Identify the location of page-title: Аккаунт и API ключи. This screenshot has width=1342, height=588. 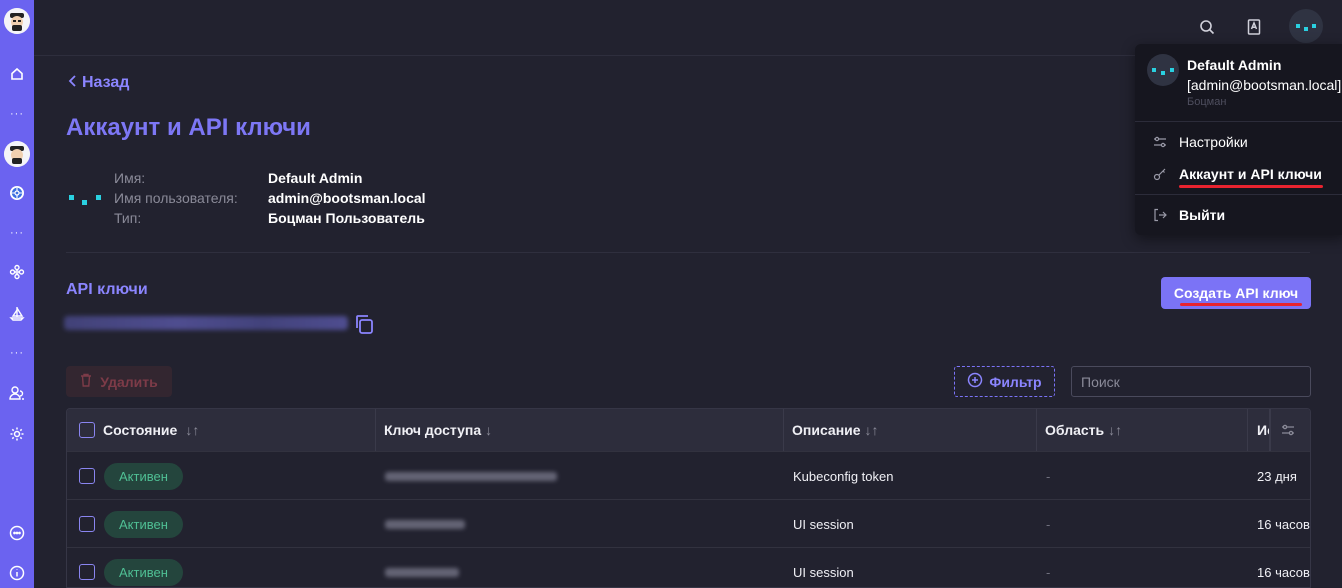
(188, 127).